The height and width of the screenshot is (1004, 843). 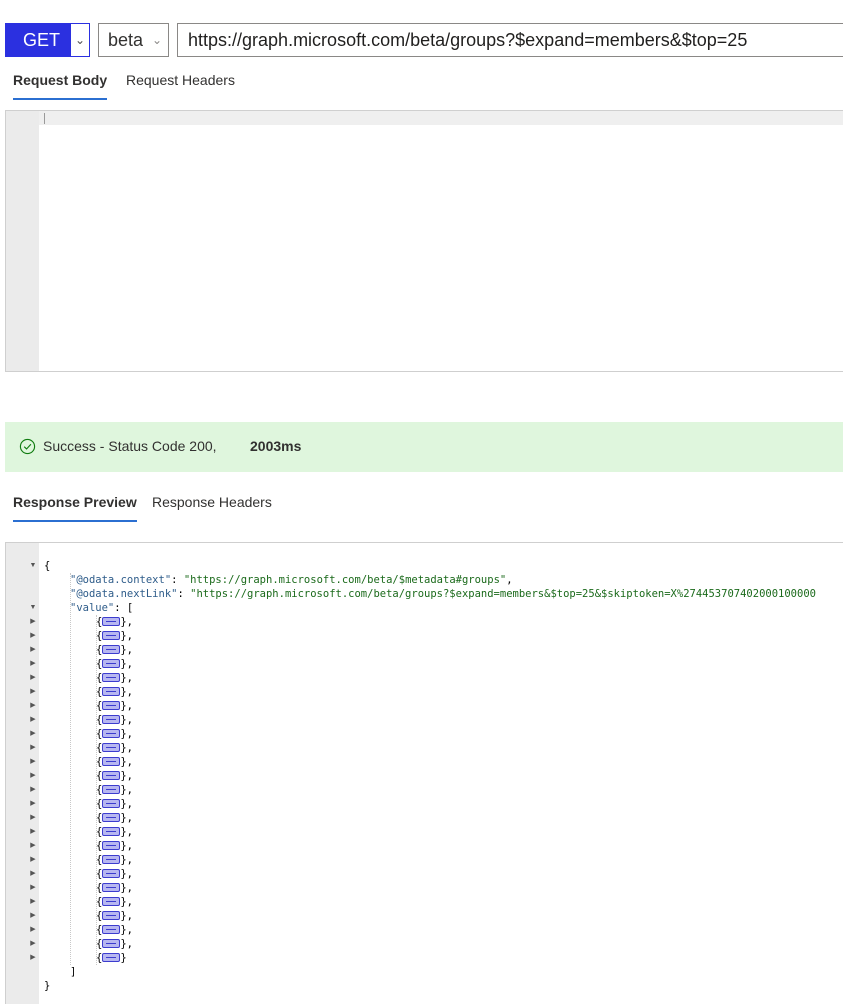 What do you see at coordinates (180, 80) in the screenshot?
I see `tab-request-headers: Request Headers` at bounding box center [180, 80].